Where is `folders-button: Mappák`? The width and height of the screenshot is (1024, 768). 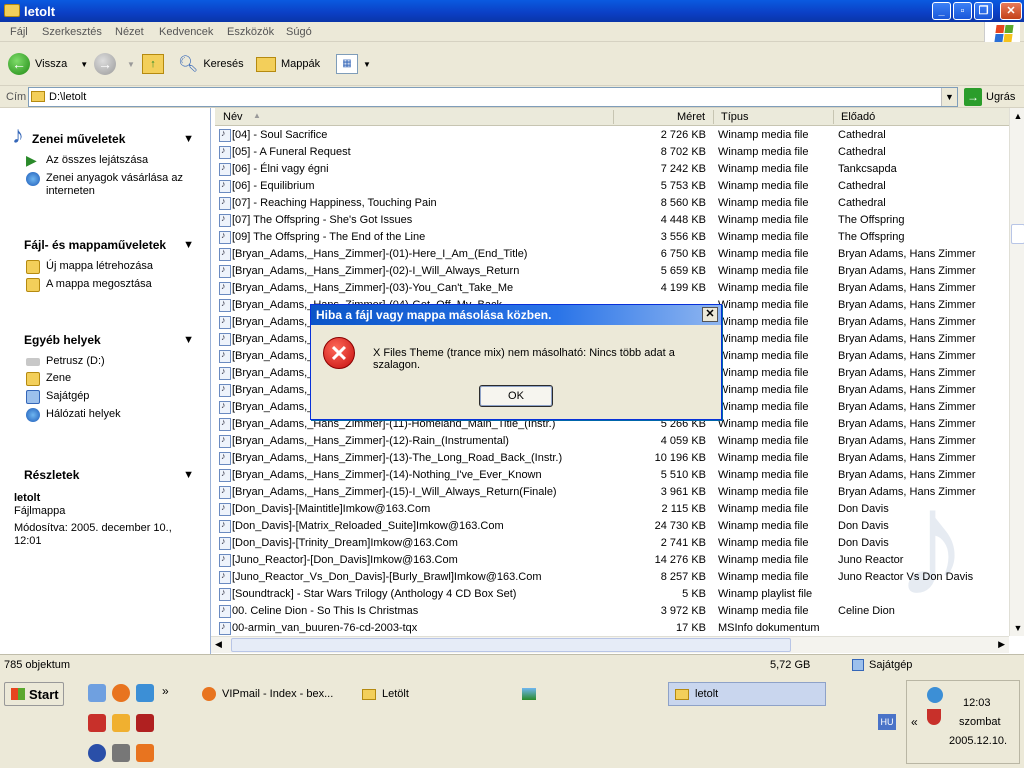 folders-button: Mappák is located at coordinates (288, 64).